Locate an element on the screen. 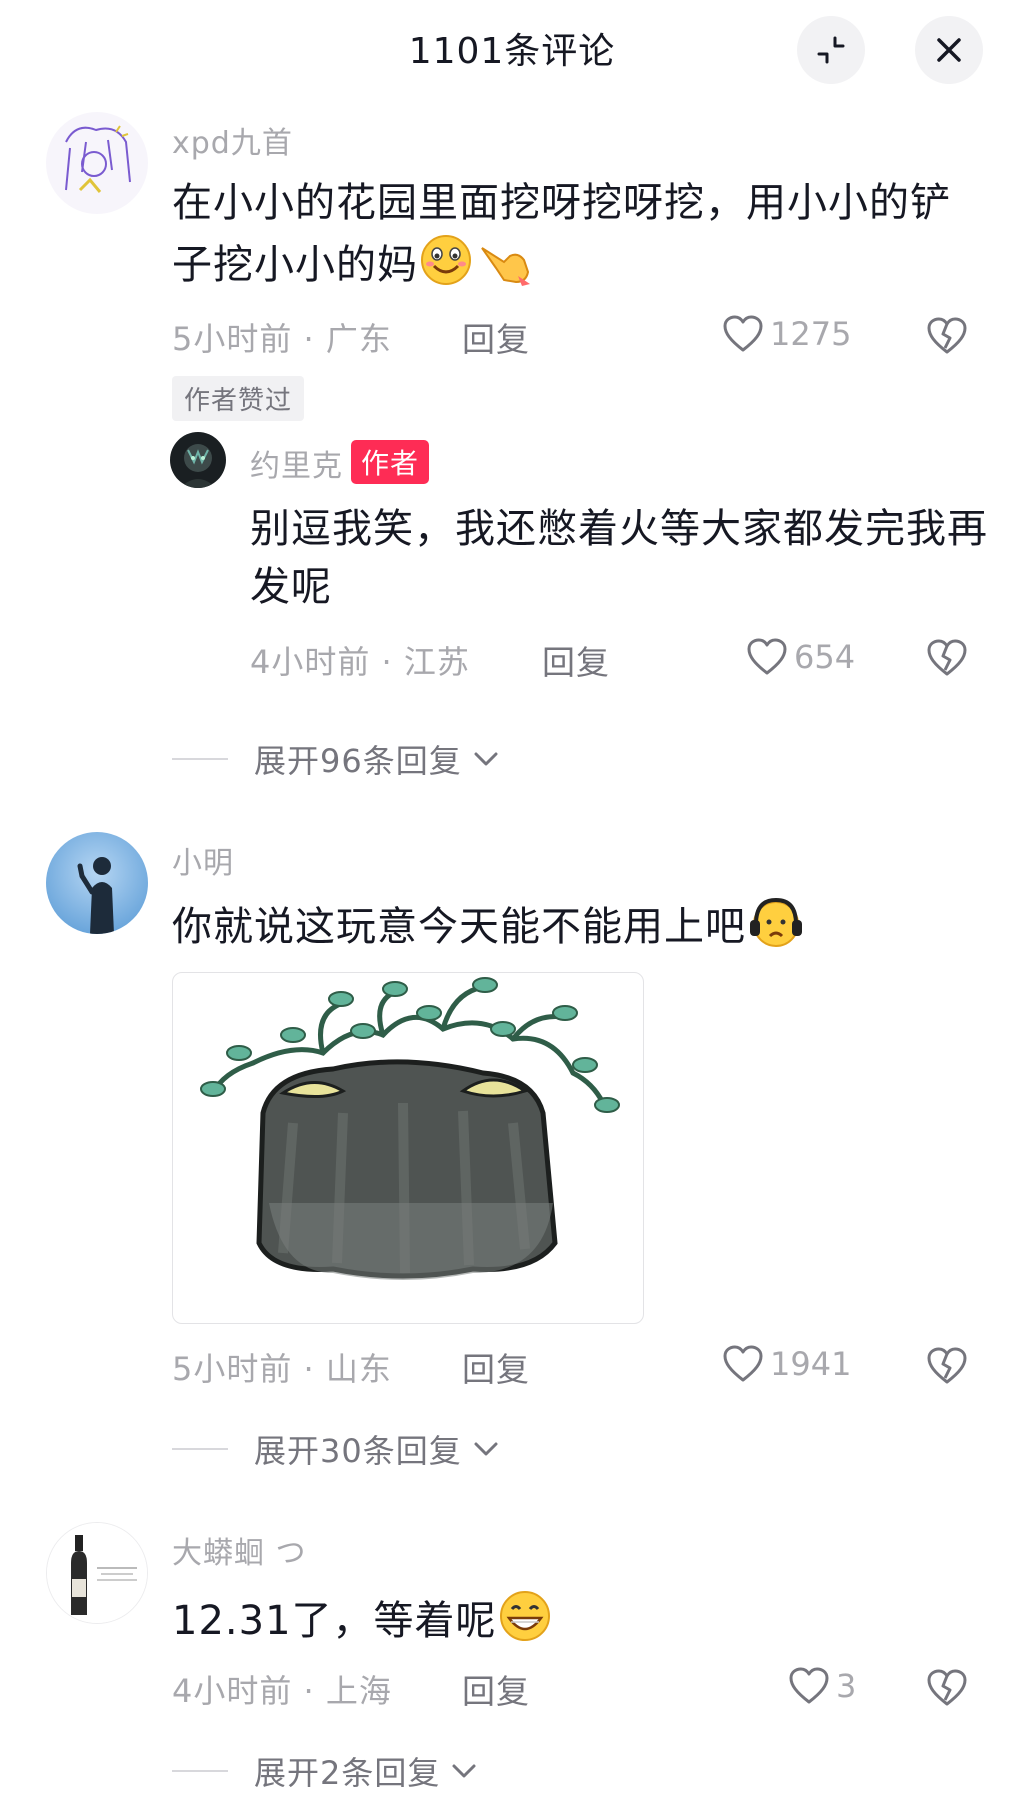 The width and height of the screenshot is (1024, 1804). reply-text: 别逗我笑，我还憋着火等大家都发完我再发呢 is located at coordinates (619, 558).